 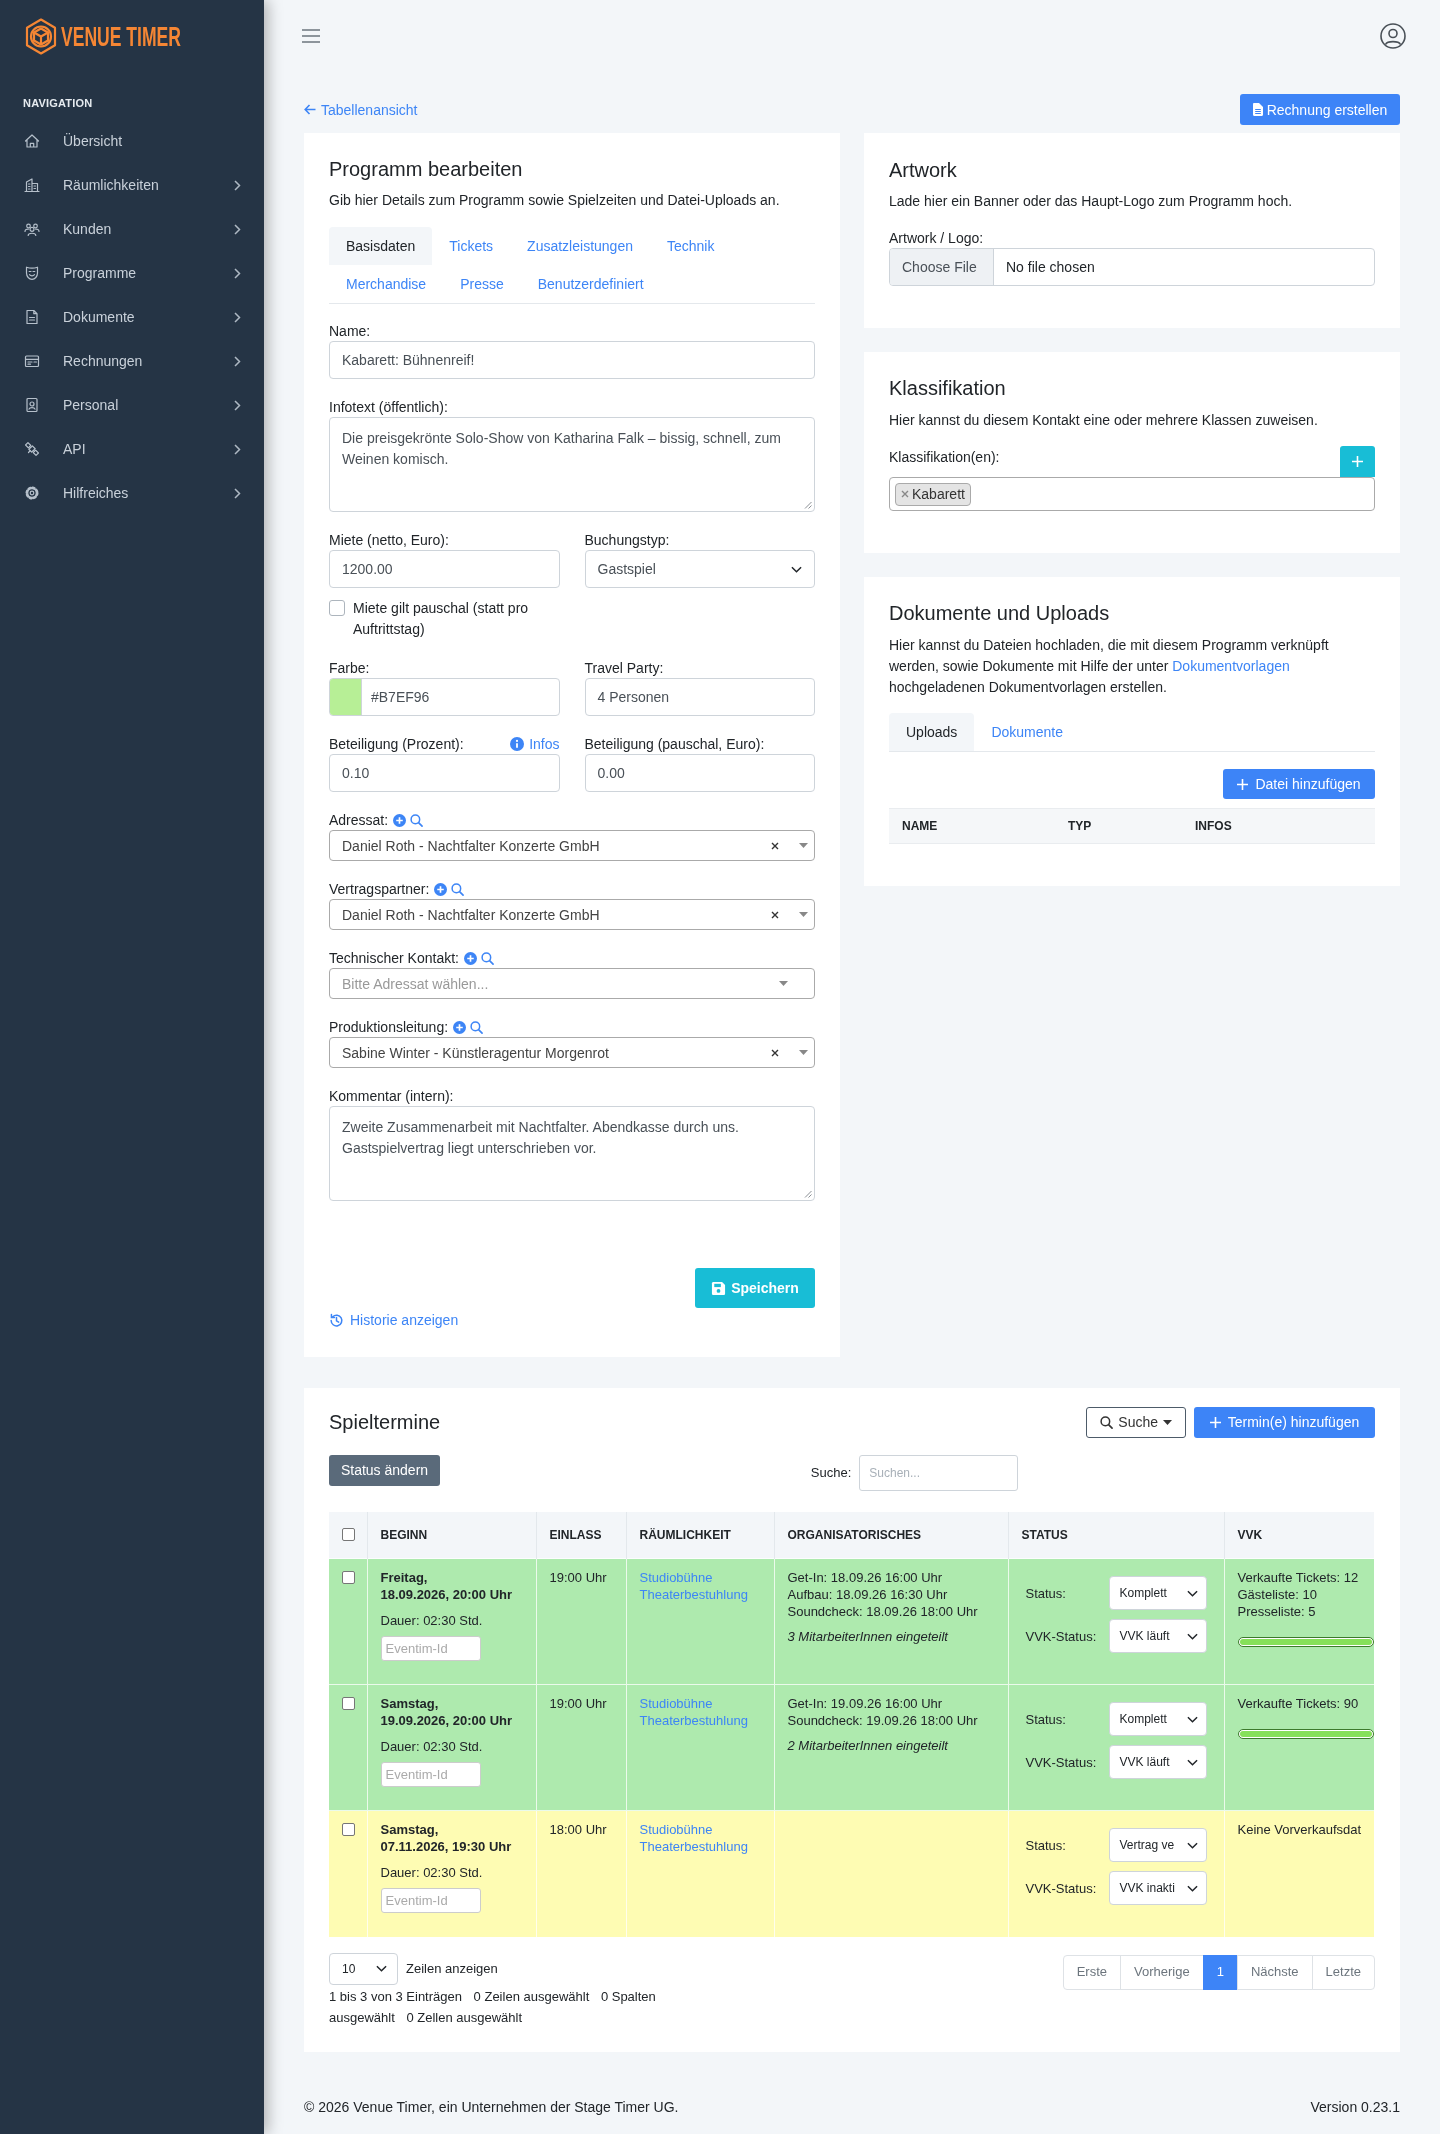 What do you see at coordinates (444, 773) in the screenshot?
I see `text-input: 0.10` at bounding box center [444, 773].